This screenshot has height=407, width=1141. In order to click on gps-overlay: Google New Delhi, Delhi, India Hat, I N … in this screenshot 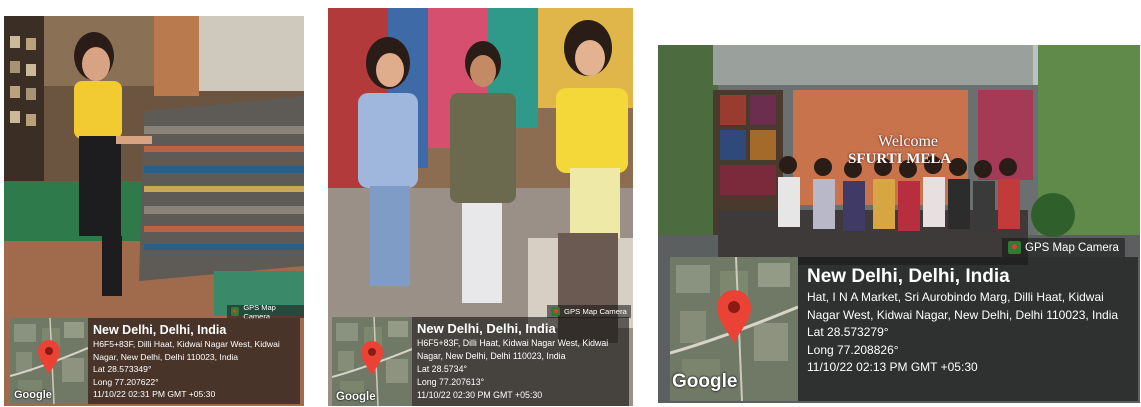, I will do `click(904, 329)`.